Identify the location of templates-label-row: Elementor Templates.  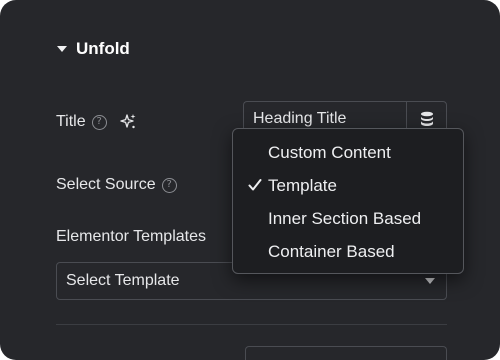
(131, 237).